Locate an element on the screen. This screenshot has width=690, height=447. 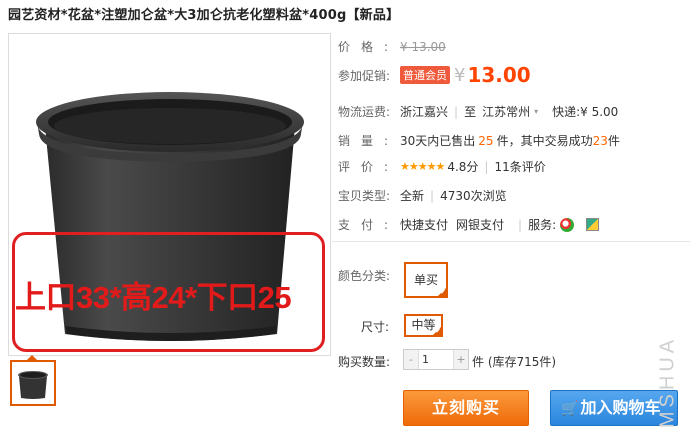
increment-button: + is located at coordinates (461, 359).